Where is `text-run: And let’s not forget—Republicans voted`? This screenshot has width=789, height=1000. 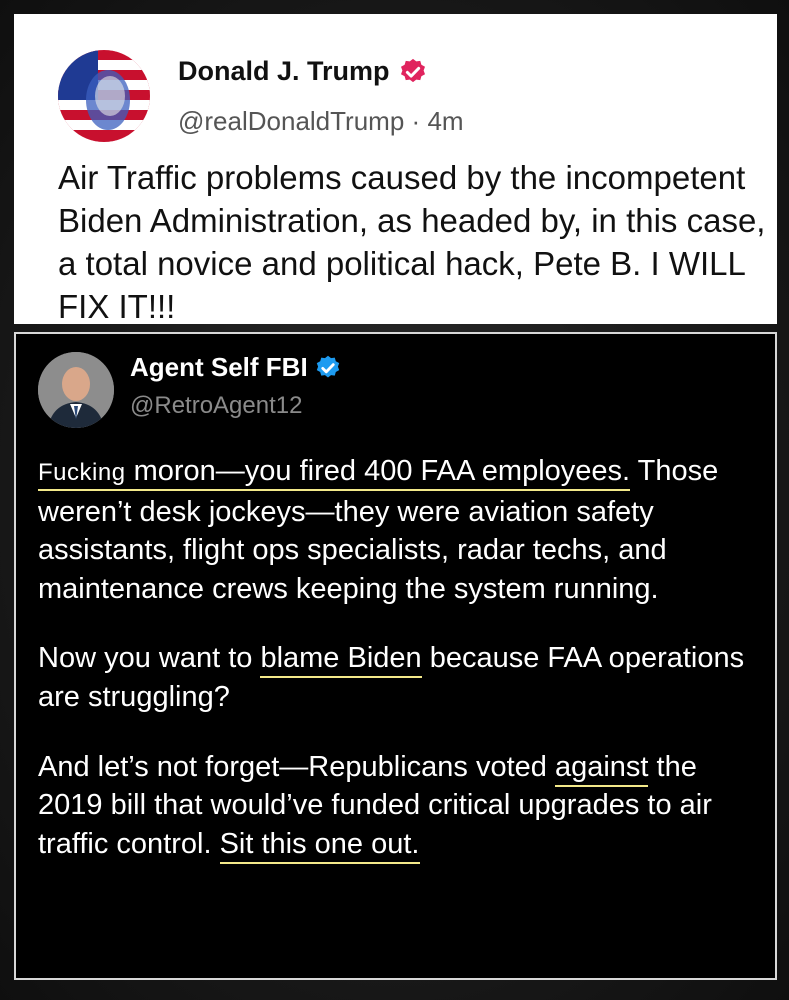 text-run: And let’s not forget—Republicans voted is located at coordinates (296, 766).